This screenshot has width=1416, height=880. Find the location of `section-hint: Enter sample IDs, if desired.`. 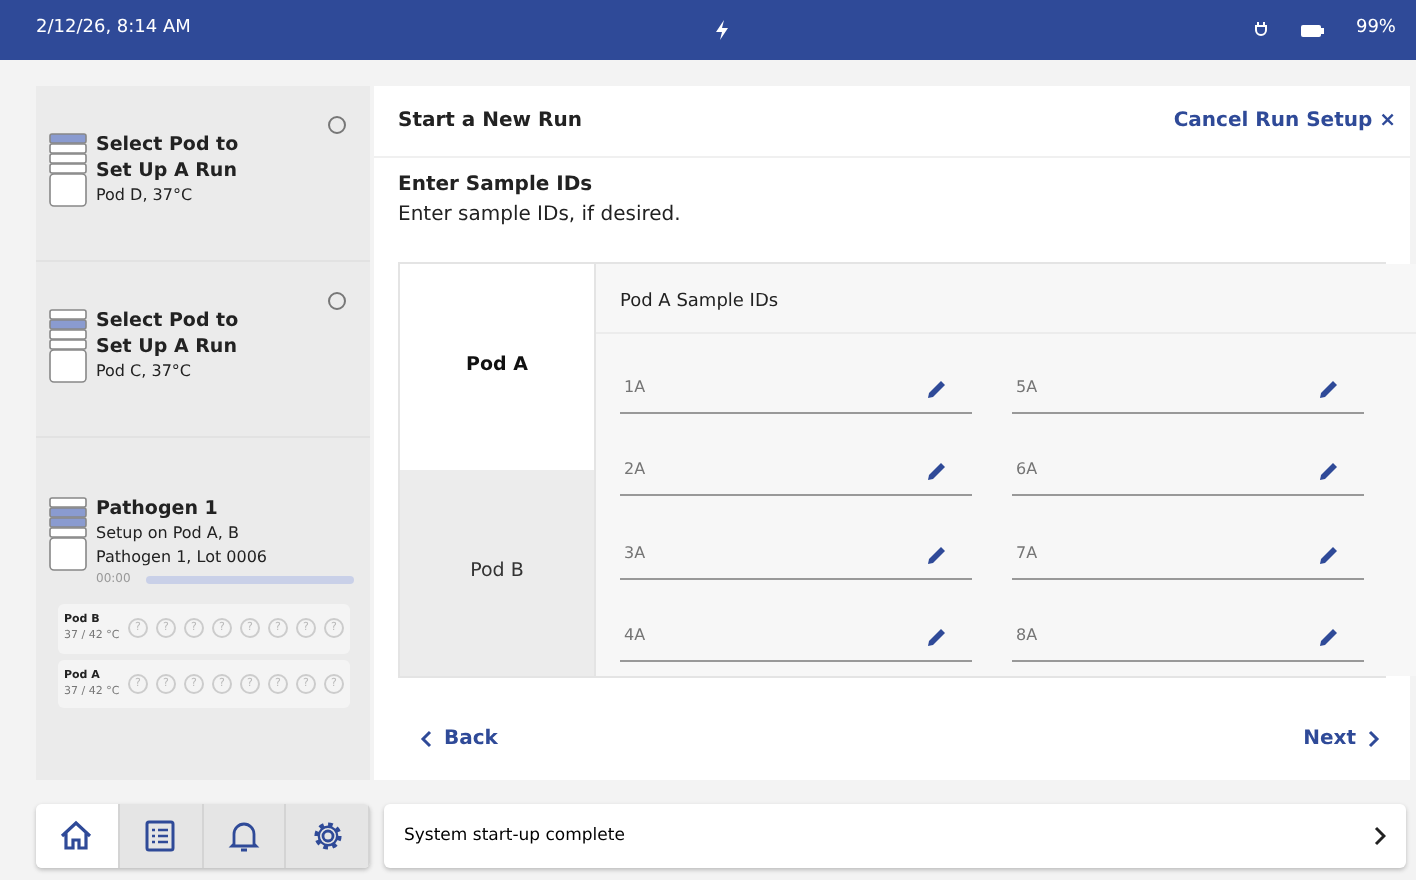

section-hint: Enter sample IDs, if desired. is located at coordinates (540, 216).